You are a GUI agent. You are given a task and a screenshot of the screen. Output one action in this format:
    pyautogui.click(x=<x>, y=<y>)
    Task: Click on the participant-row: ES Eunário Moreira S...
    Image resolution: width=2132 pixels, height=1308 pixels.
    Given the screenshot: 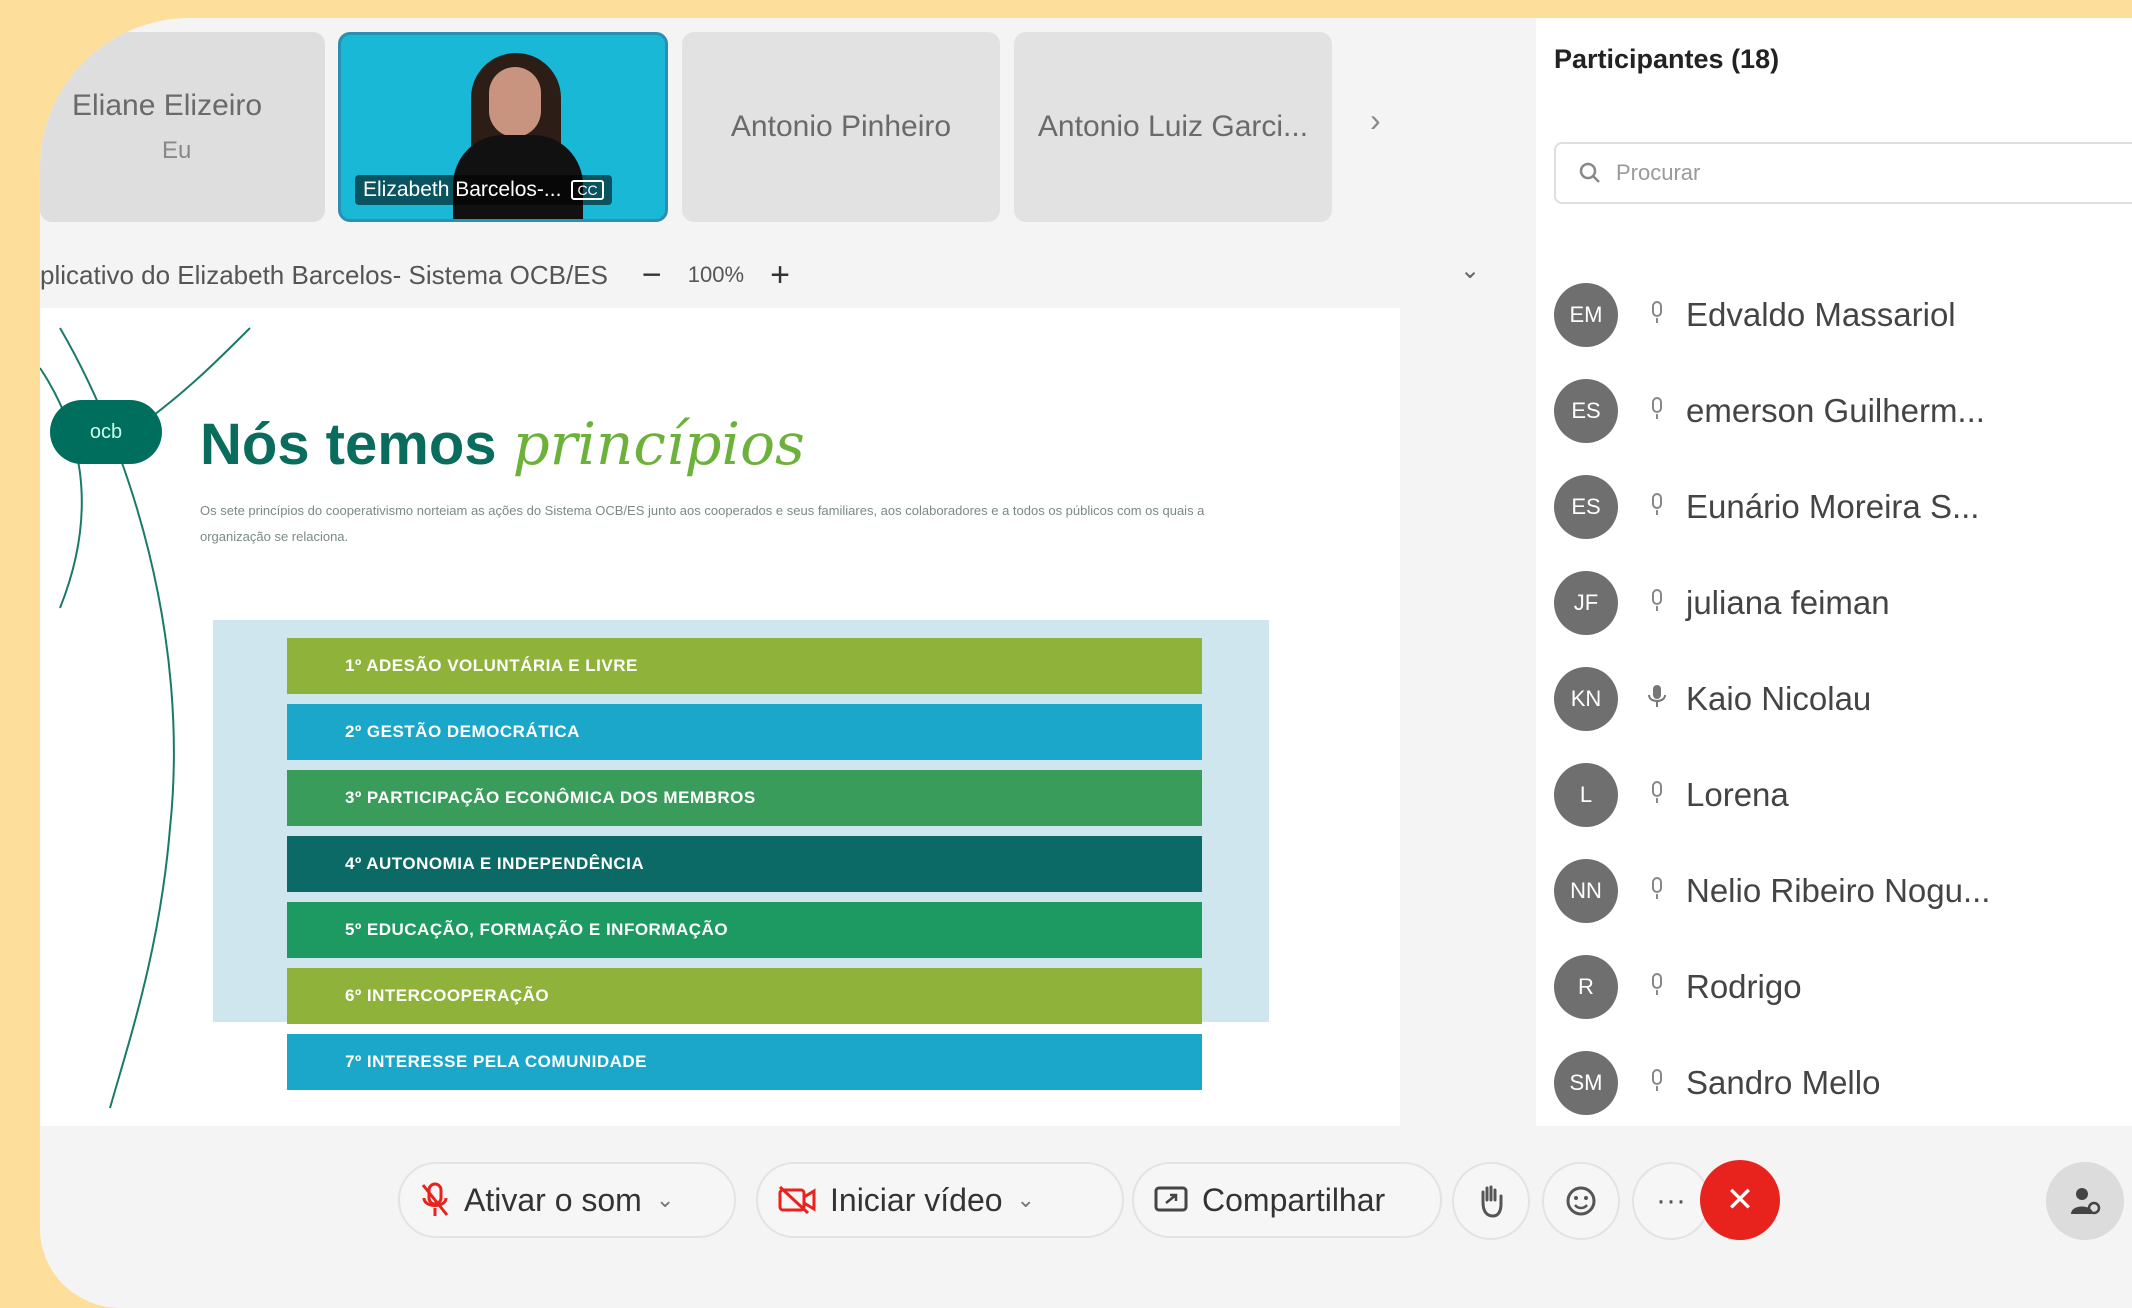 What is the action you would take?
    pyautogui.click(x=1766, y=507)
    